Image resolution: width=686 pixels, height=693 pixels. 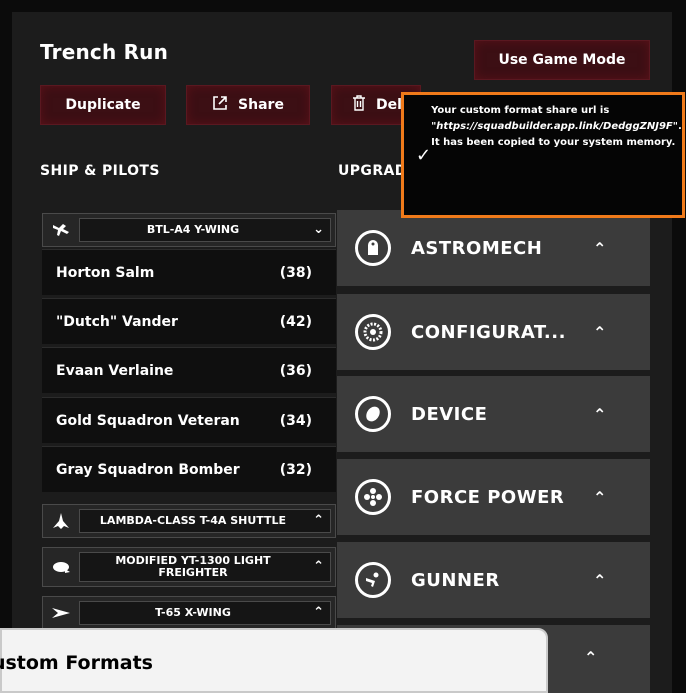 What do you see at coordinates (295, 272) in the screenshot?
I see `pilot-cost: (38)` at bounding box center [295, 272].